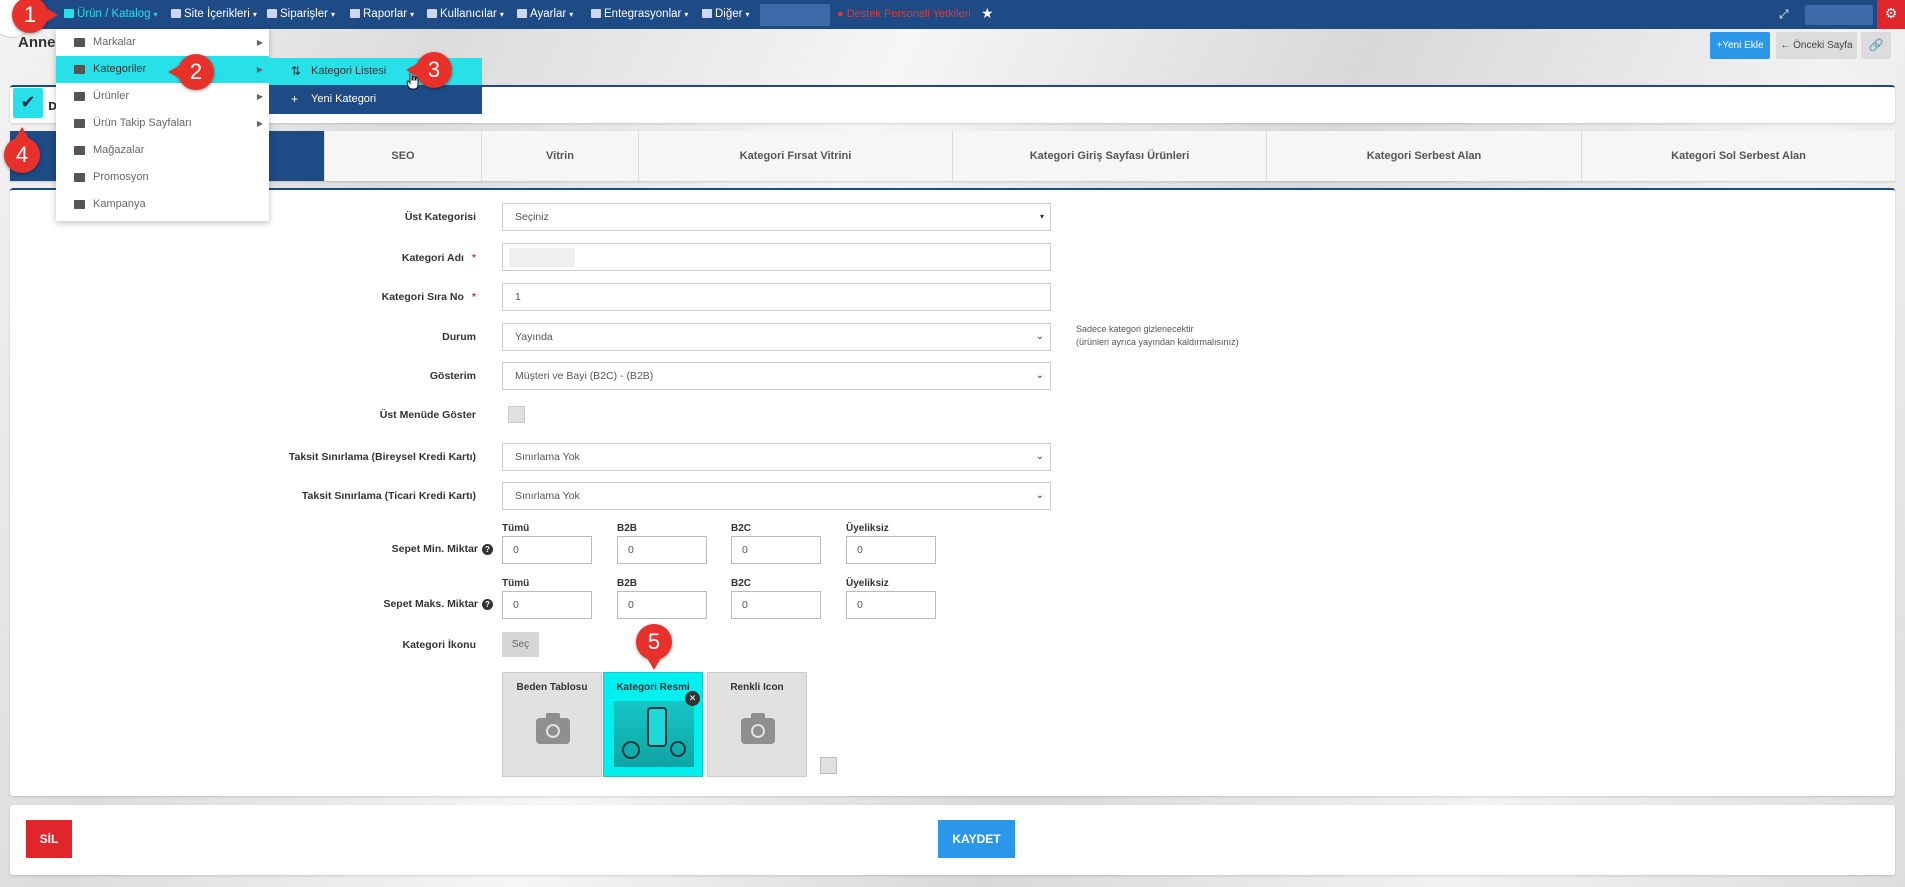 Image resolution: width=1905 pixels, height=887 pixels. Describe the element at coordinates (559, 156) in the screenshot. I see `tab-vitrin: Vitrin` at that location.